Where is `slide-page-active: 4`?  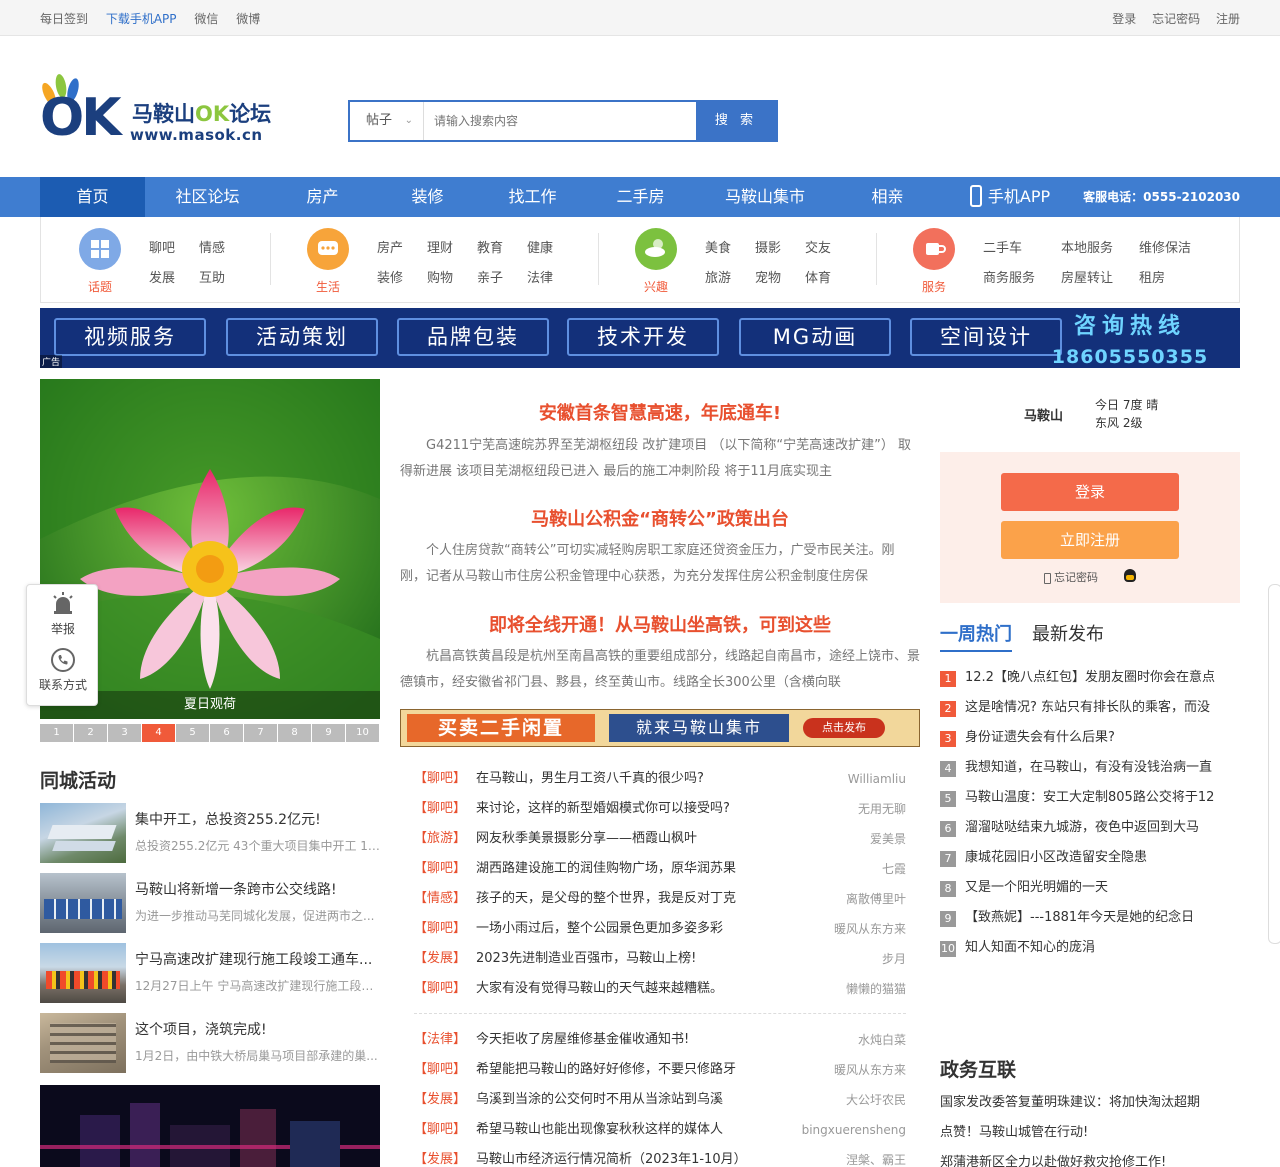 slide-page-active: 4 is located at coordinates (158, 733).